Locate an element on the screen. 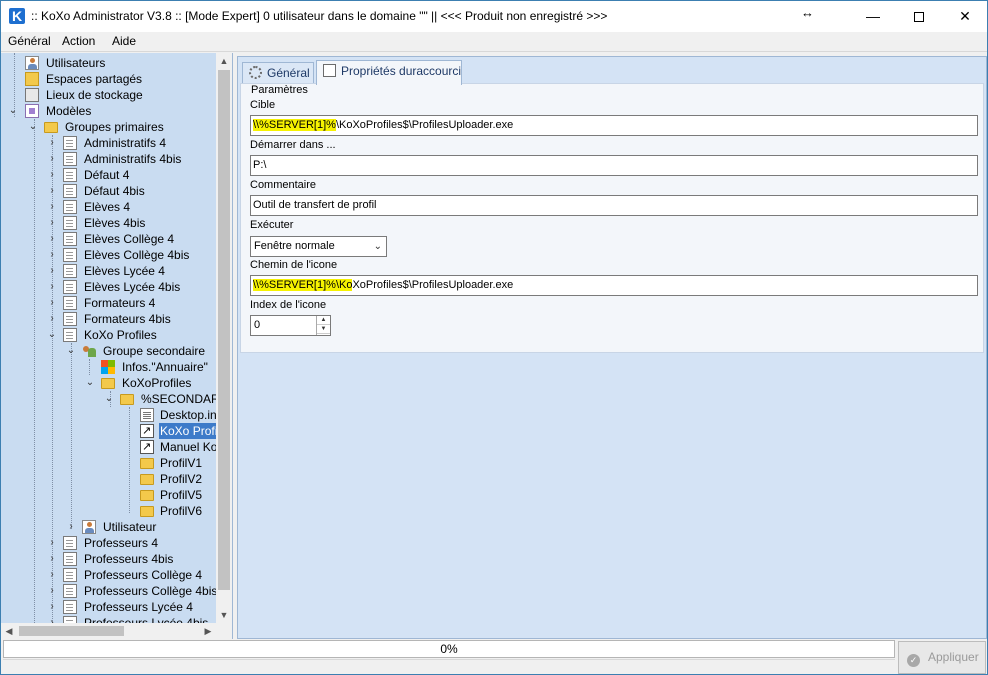 The width and height of the screenshot is (988, 675). scroll-left-icon: ◀ is located at coordinates (9, 631).